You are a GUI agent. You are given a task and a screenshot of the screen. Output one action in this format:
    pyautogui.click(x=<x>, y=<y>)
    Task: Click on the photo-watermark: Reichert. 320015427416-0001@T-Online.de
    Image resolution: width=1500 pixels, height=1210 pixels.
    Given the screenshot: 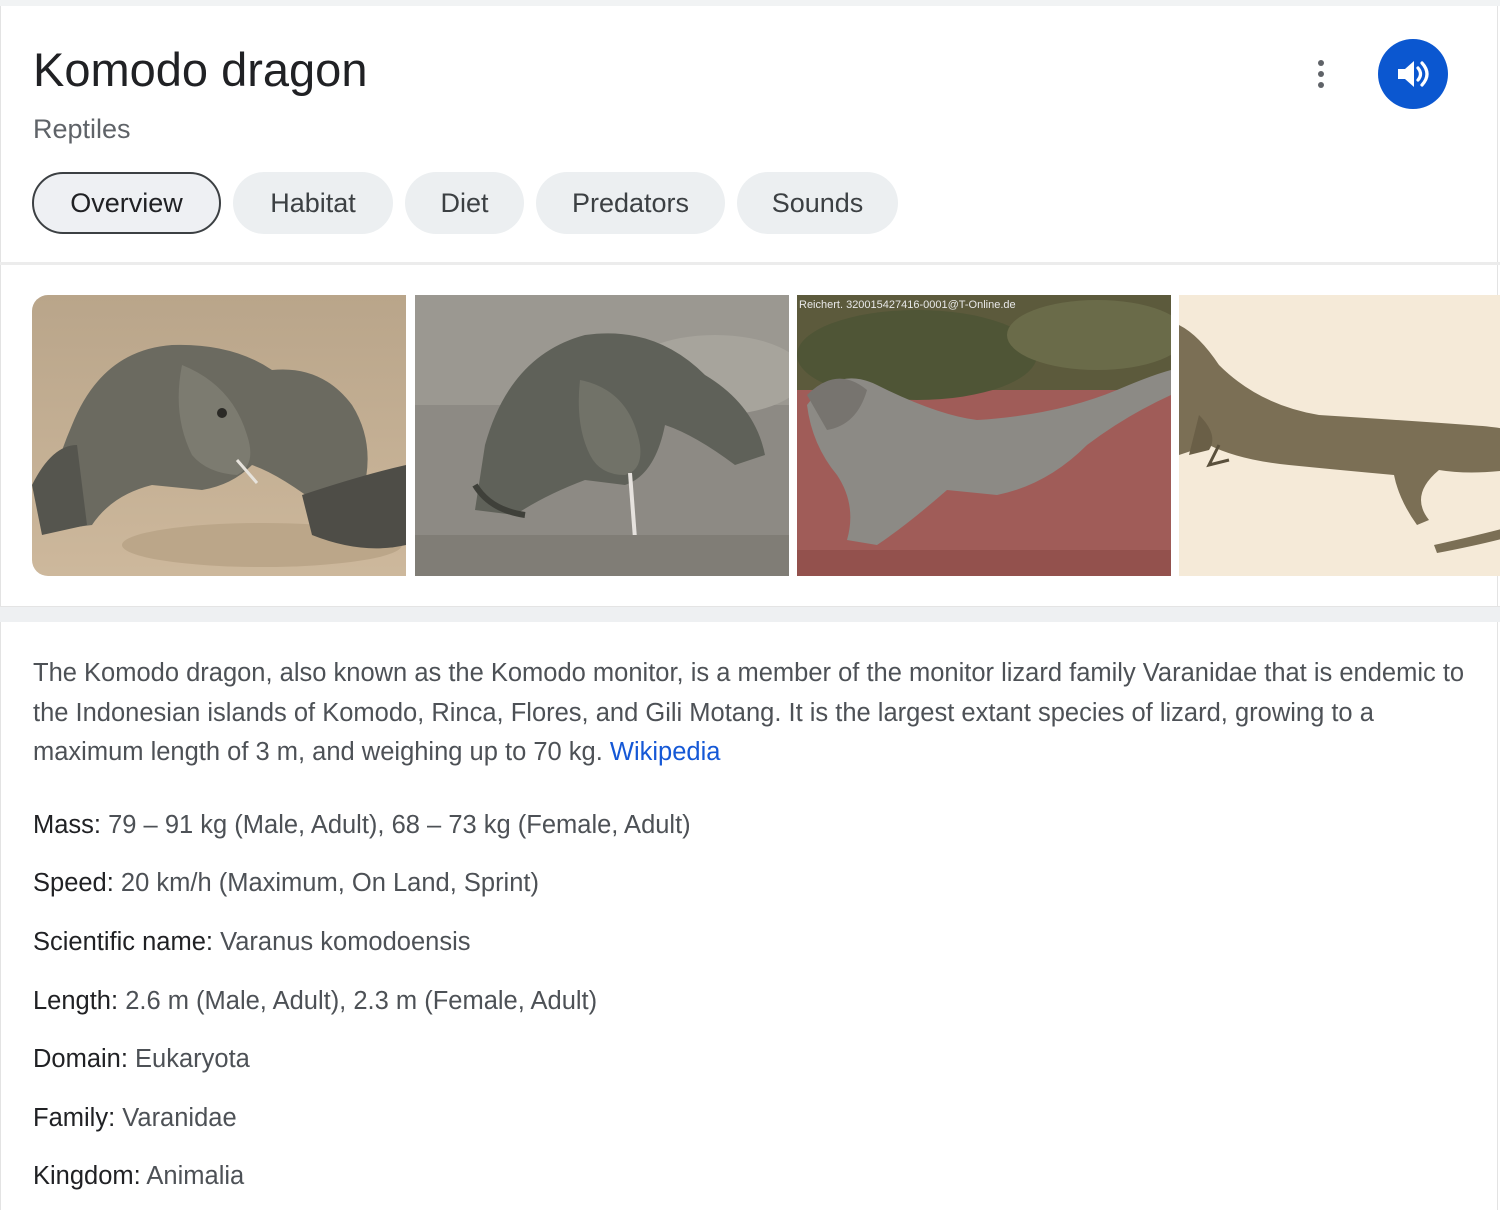 What is the action you would take?
    pyautogui.click(x=907, y=305)
    